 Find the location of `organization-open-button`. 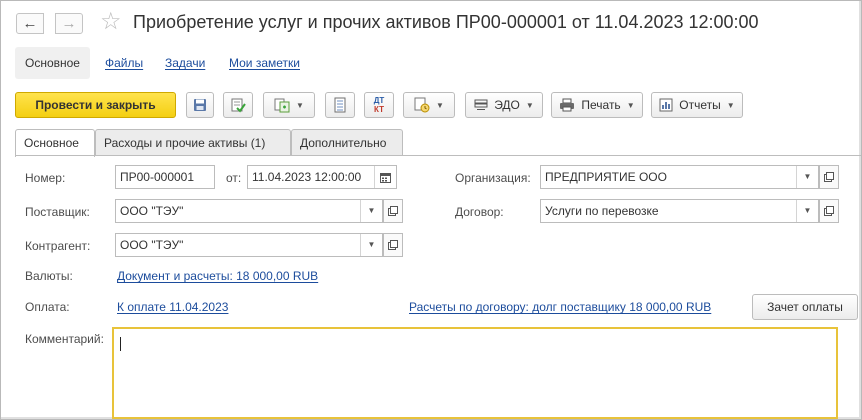

organization-open-button is located at coordinates (829, 177).